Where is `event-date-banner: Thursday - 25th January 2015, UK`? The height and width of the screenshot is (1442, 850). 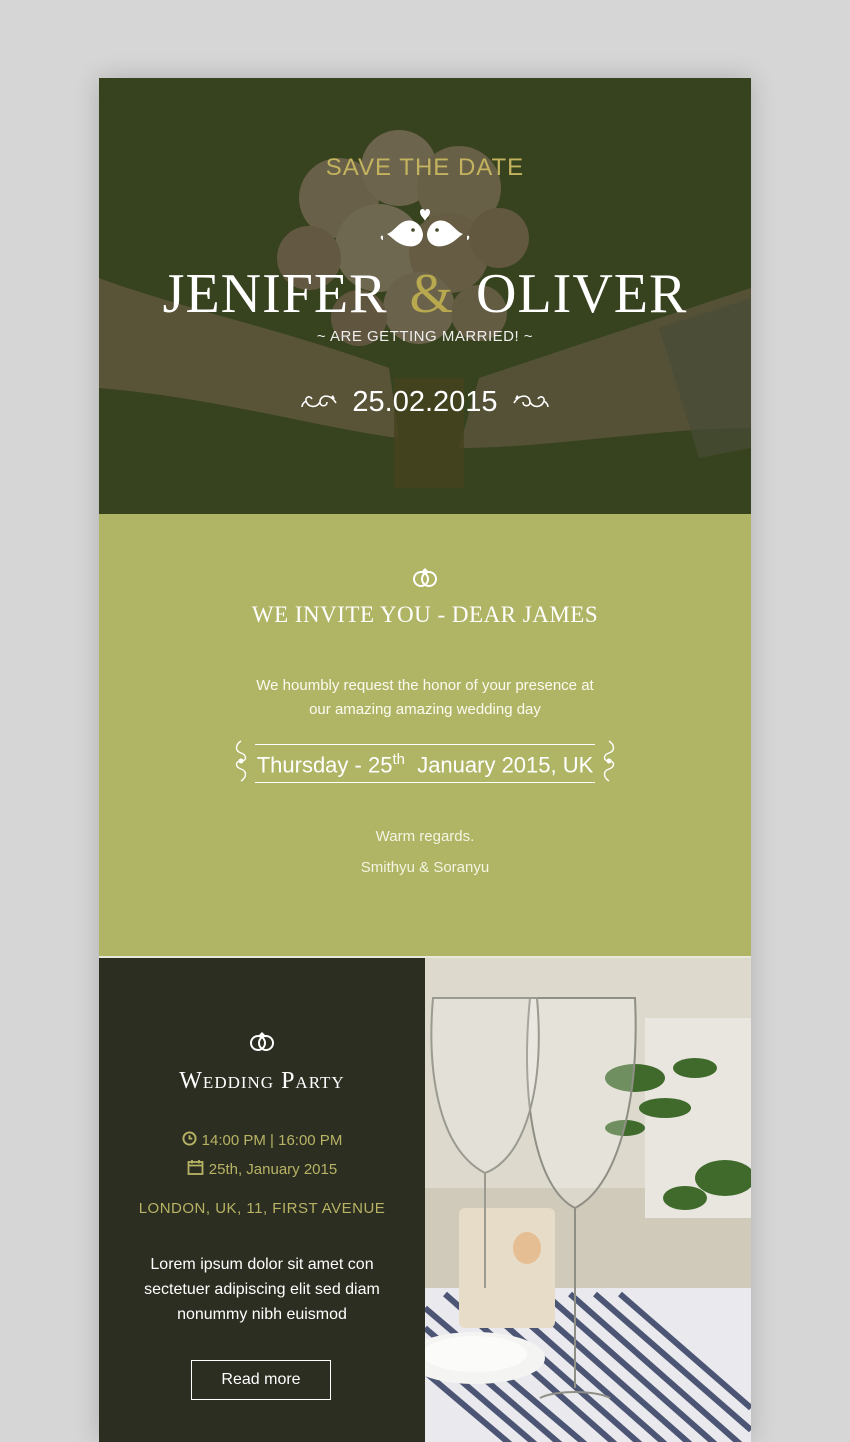 event-date-banner: Thursday - 25th January 2015, UK is located at coordinates (425, 763).